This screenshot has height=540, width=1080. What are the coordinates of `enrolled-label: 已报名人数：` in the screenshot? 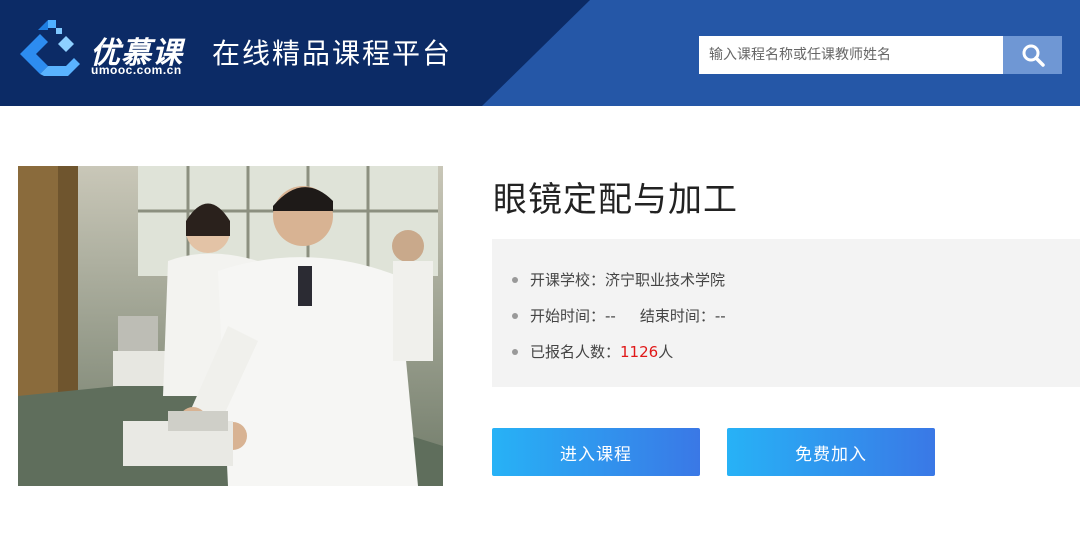 It's located at (575, 352).